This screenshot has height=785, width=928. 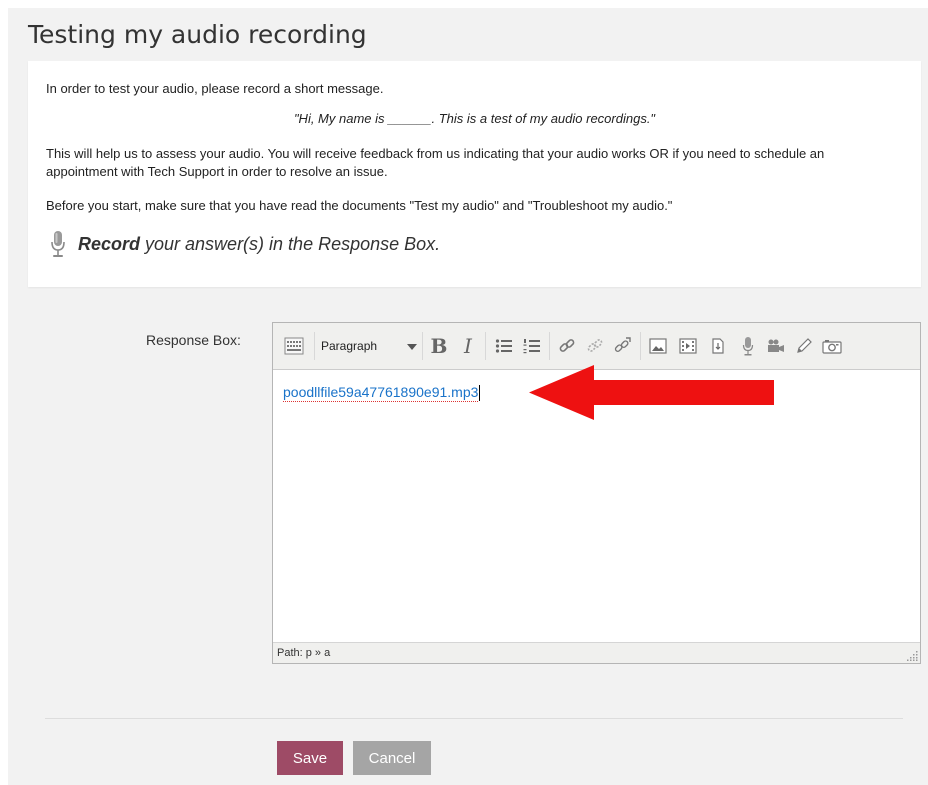 I want to click on file-picker-icon, so click(x=718, y=346).